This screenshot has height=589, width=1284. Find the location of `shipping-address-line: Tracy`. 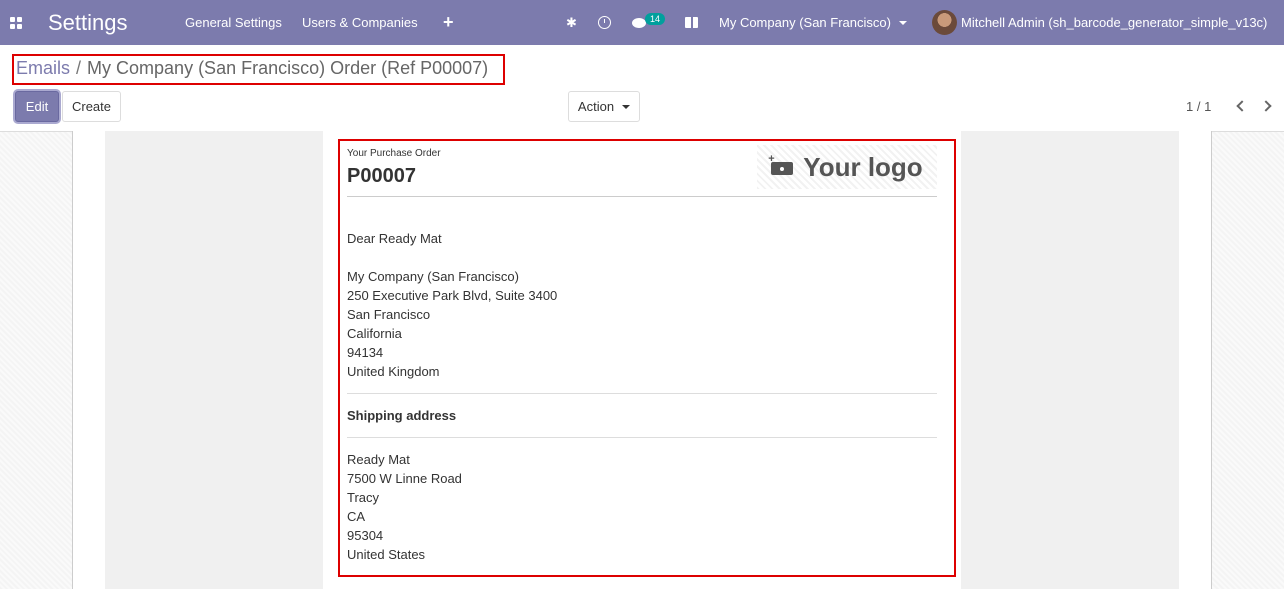

shipping-address-line: Tracy is located at coordinates (363, 497).